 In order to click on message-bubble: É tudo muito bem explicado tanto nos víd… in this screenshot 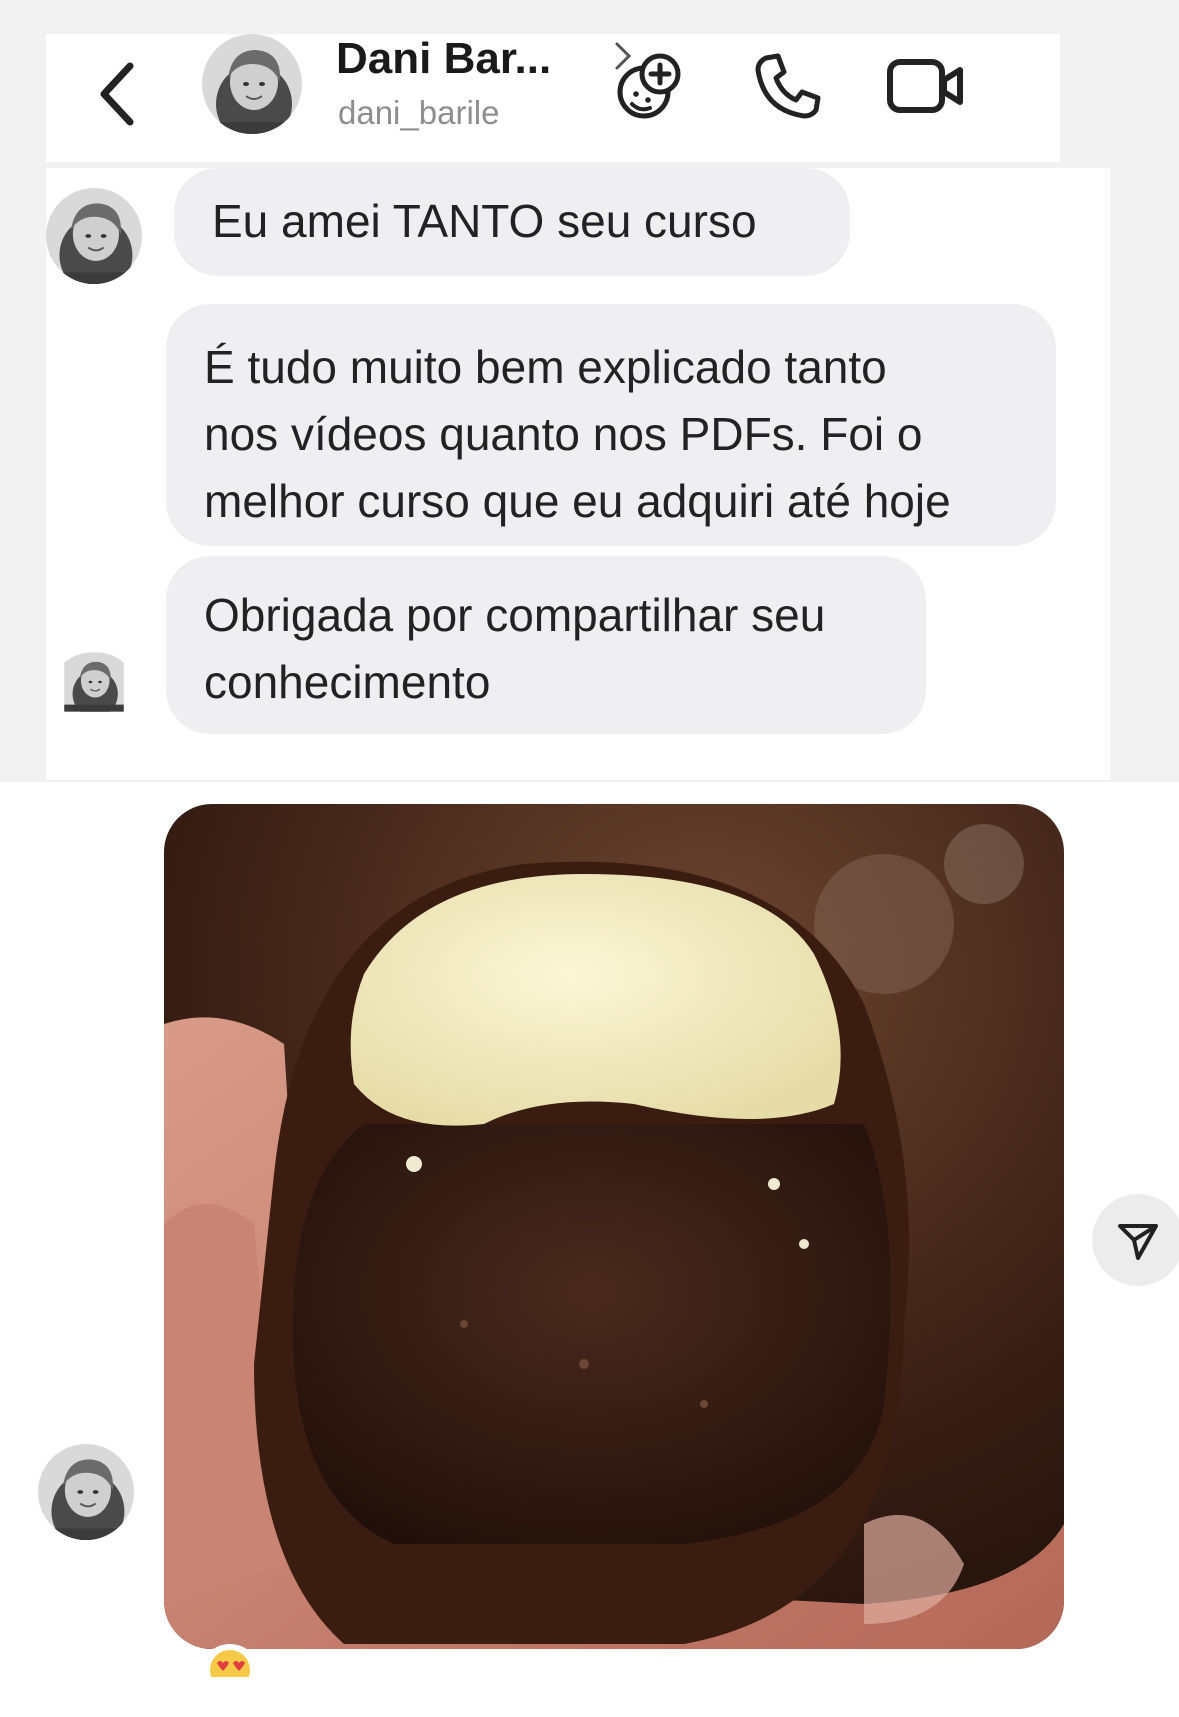, I will do `click(611, 425)`.